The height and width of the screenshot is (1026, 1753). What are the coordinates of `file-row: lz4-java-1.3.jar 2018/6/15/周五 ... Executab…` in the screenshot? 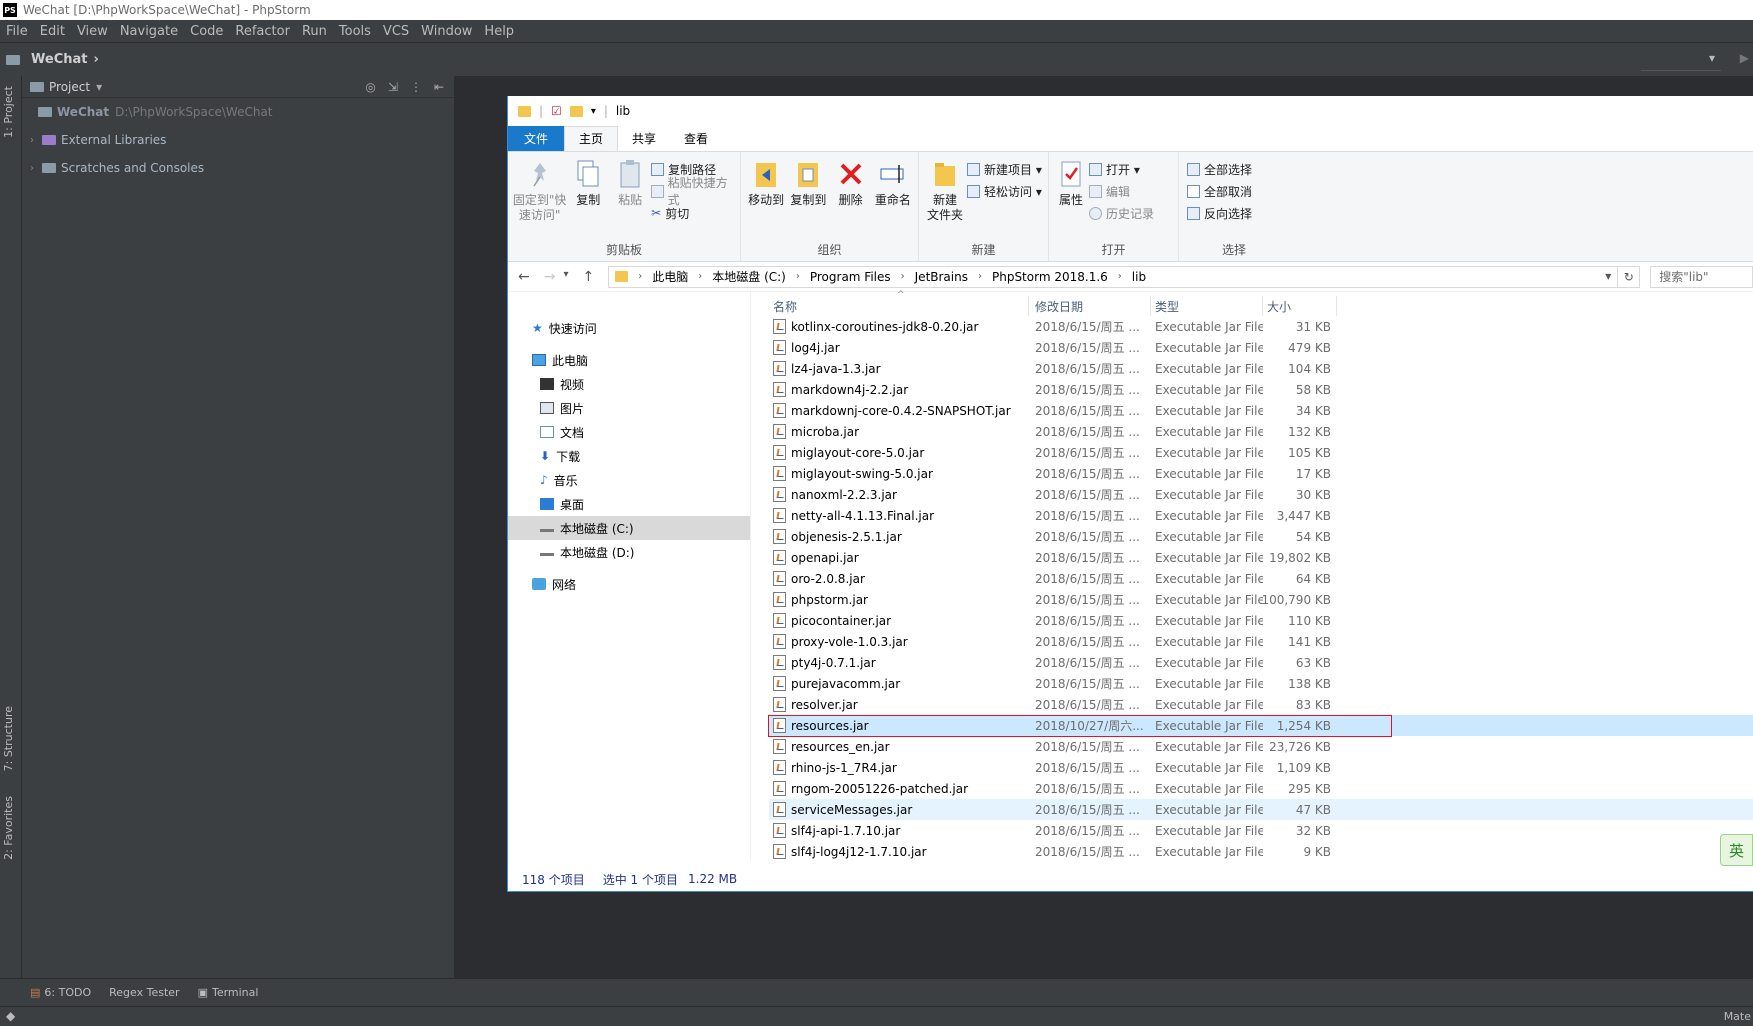 It's located at (1261, 368).